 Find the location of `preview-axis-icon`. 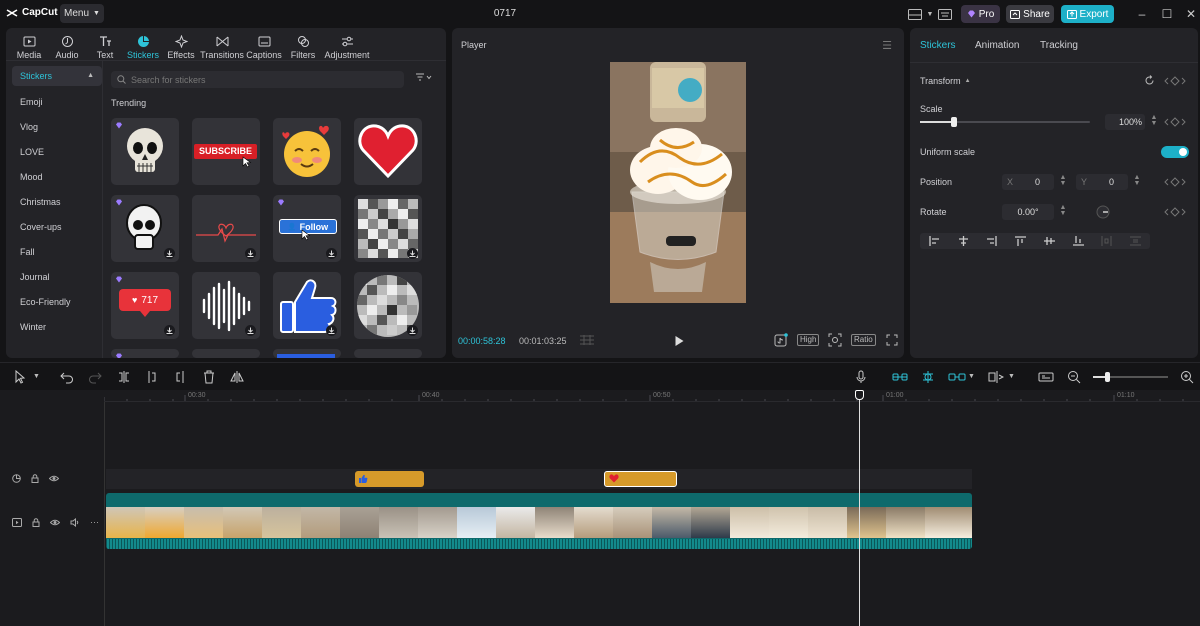

preview-axis-icon is located at coordinates (996, 377).